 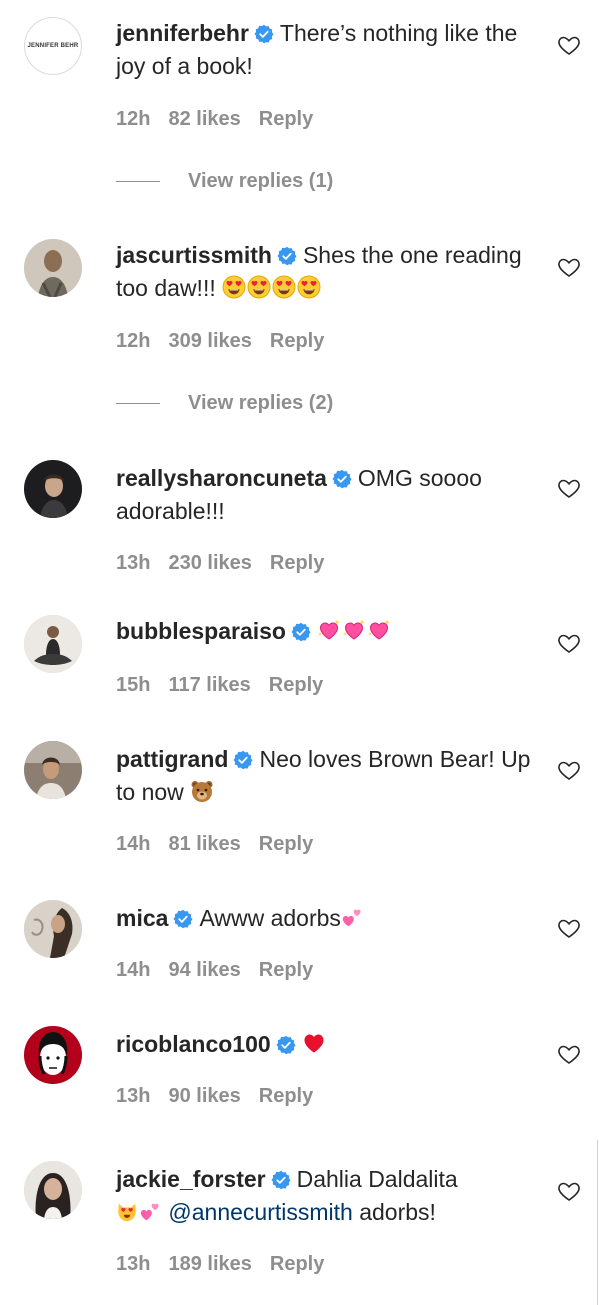 What do you see at coordinates (326, 495) in the screenshot?
I see `comment-body: reallysharoncuneta OMG soooo adorable!!!` at bounding box center [326, 495].